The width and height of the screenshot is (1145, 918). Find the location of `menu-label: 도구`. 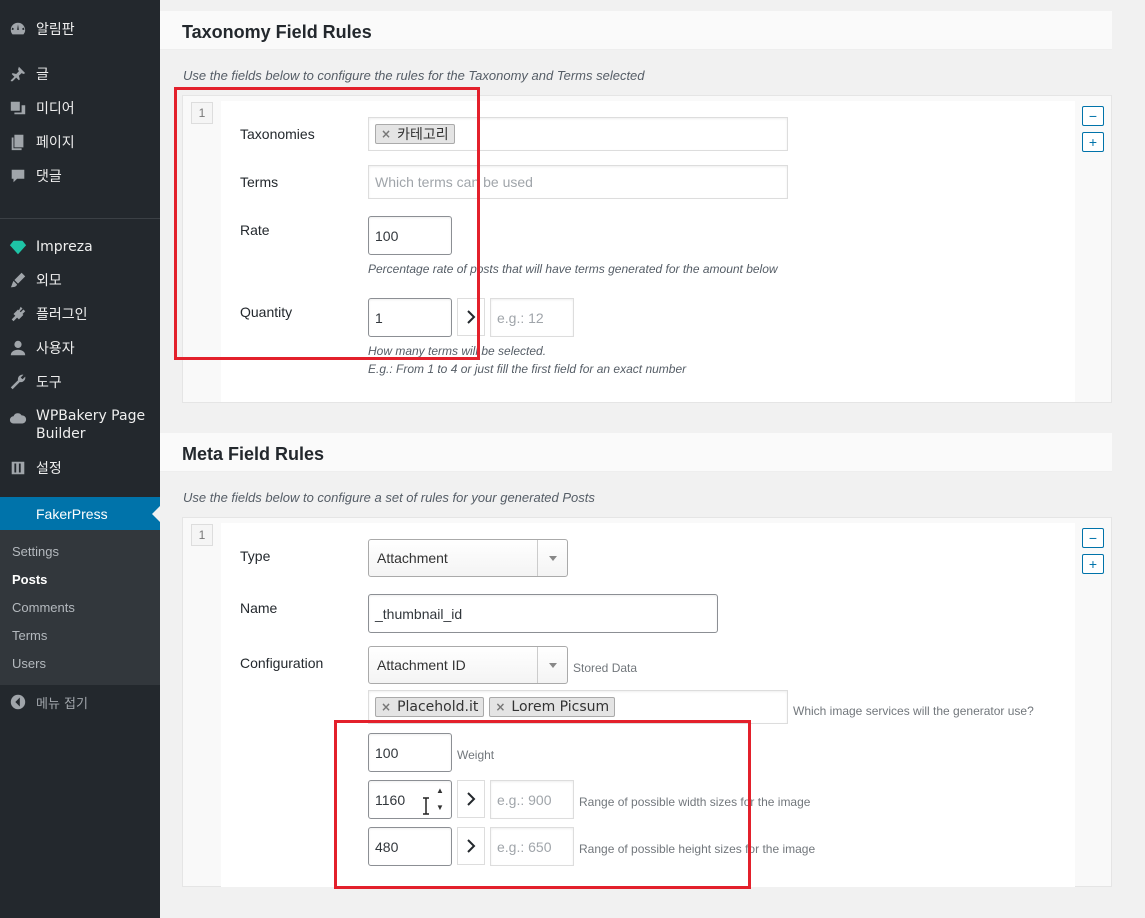

menu-label: 도구 is located at coordinates (49, 383).